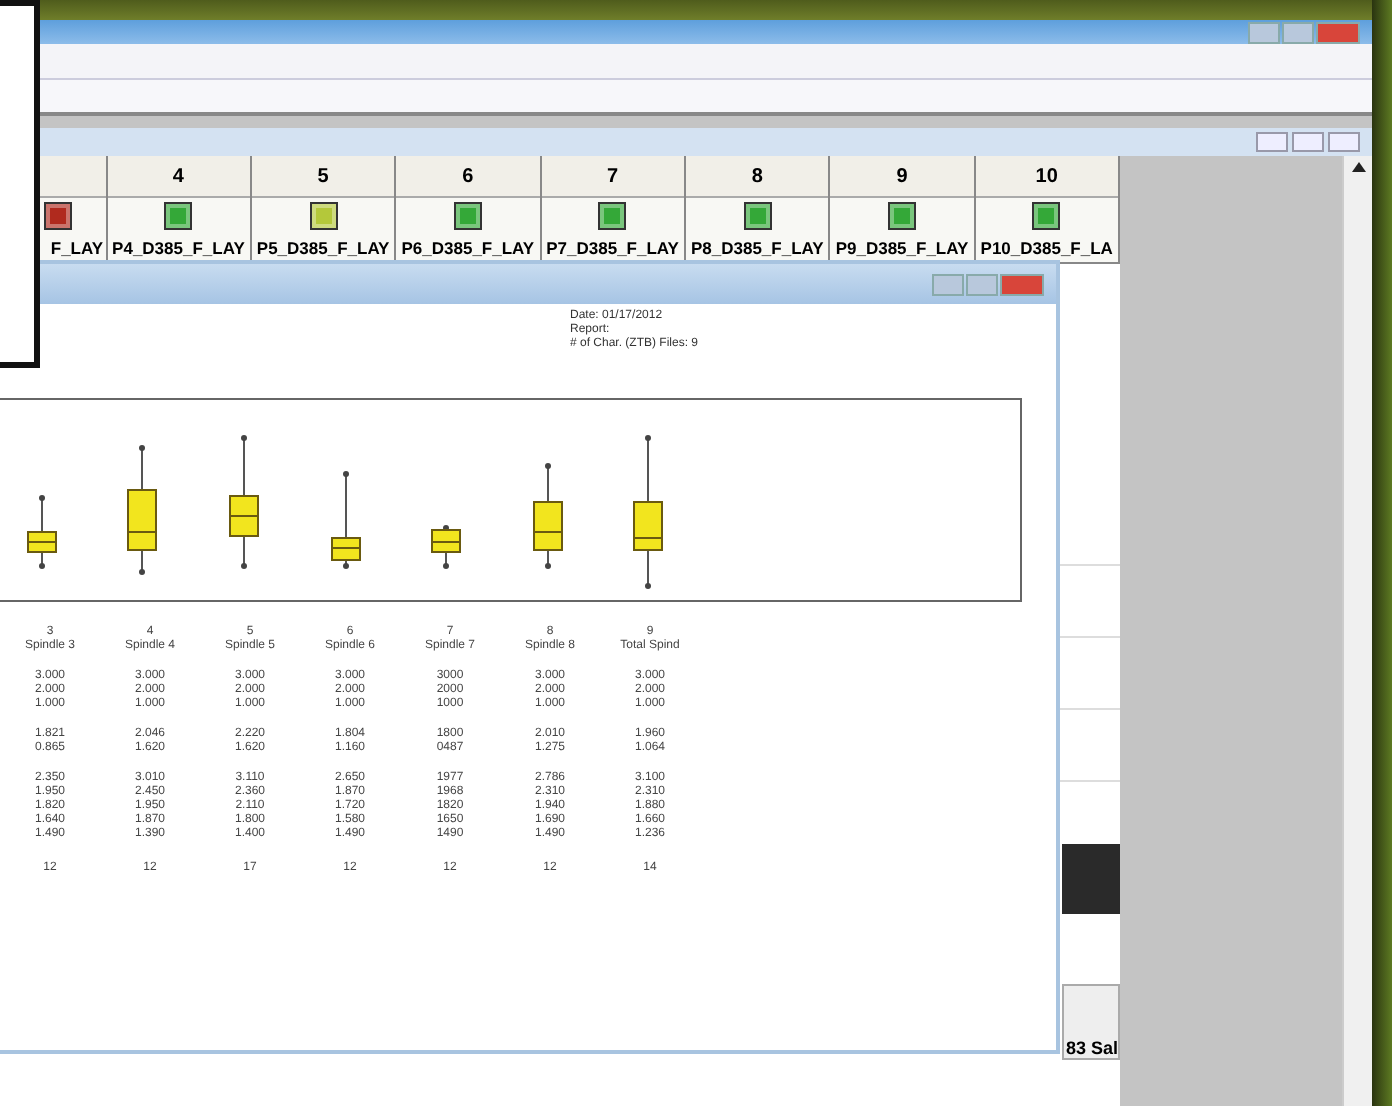 The width and height of the screenshot is (1392, 1106). I want to click on column-header: 6, so click(468, 177).